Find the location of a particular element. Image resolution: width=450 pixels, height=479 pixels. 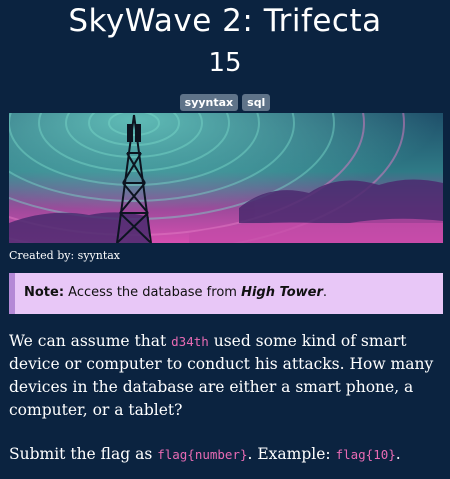

created-by-label: Created by: syyntax is located at coordinates (65, 255).